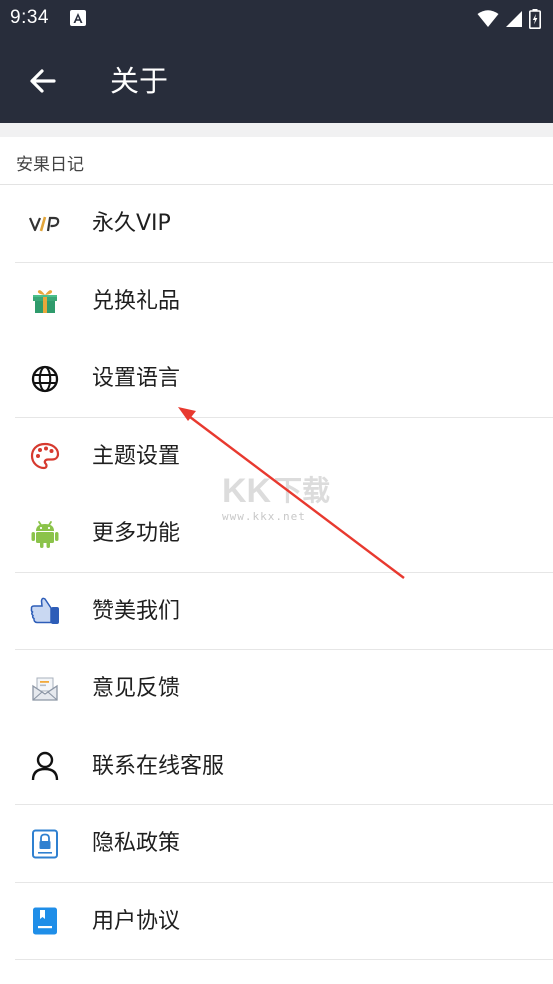  What do you see at coordinates (284, 959) in the screenshot?
I see `divider` at bounding box center [284, 959].